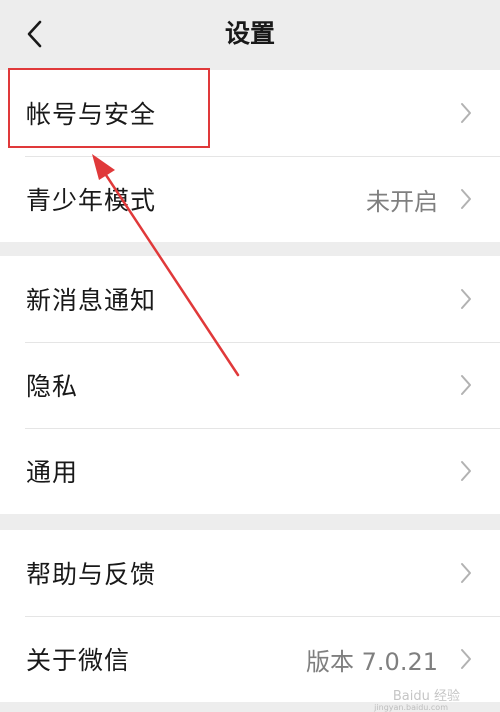 Image resolution: width=500 pixels, height=712 pixels. What do you see at coordinates (250, 573) in the screenshot?
I see `settings-item-help-feedback: 帮助与反馈` at bounding box center [250, 573].